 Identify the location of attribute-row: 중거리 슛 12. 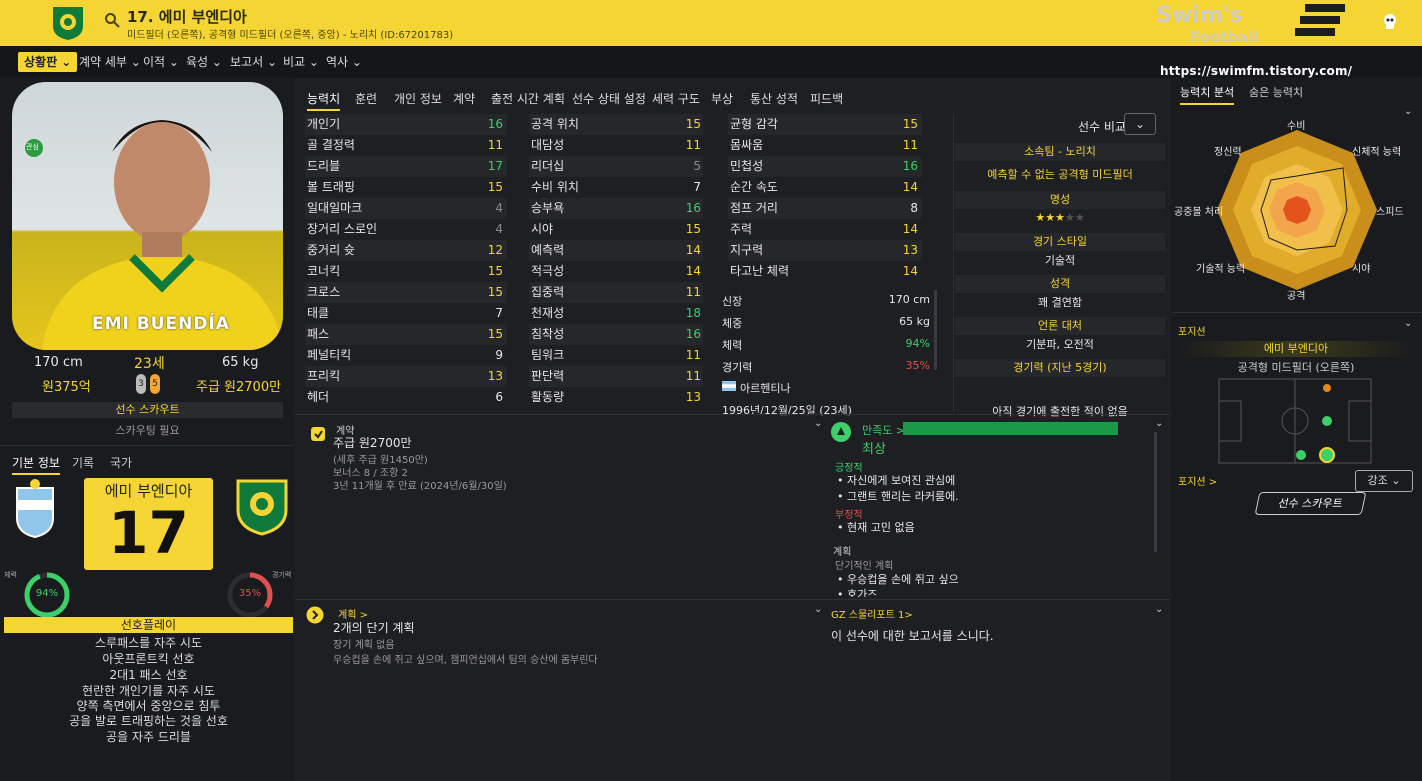
(406, 250).